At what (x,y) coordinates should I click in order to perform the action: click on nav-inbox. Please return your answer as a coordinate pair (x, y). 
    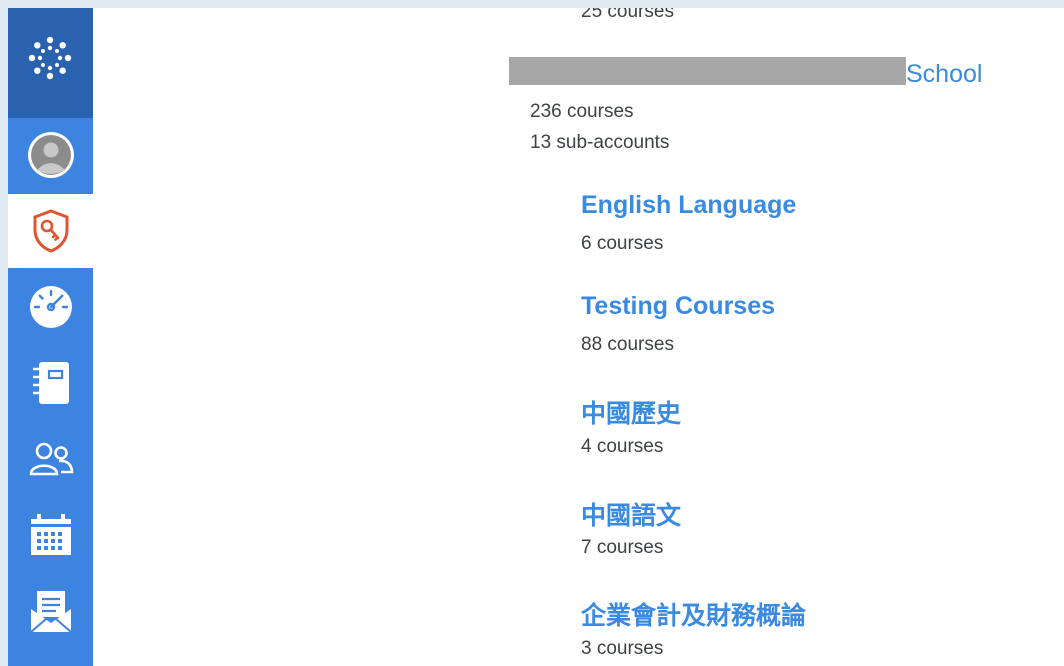
    Looking at the image, I should click on (50, 611).